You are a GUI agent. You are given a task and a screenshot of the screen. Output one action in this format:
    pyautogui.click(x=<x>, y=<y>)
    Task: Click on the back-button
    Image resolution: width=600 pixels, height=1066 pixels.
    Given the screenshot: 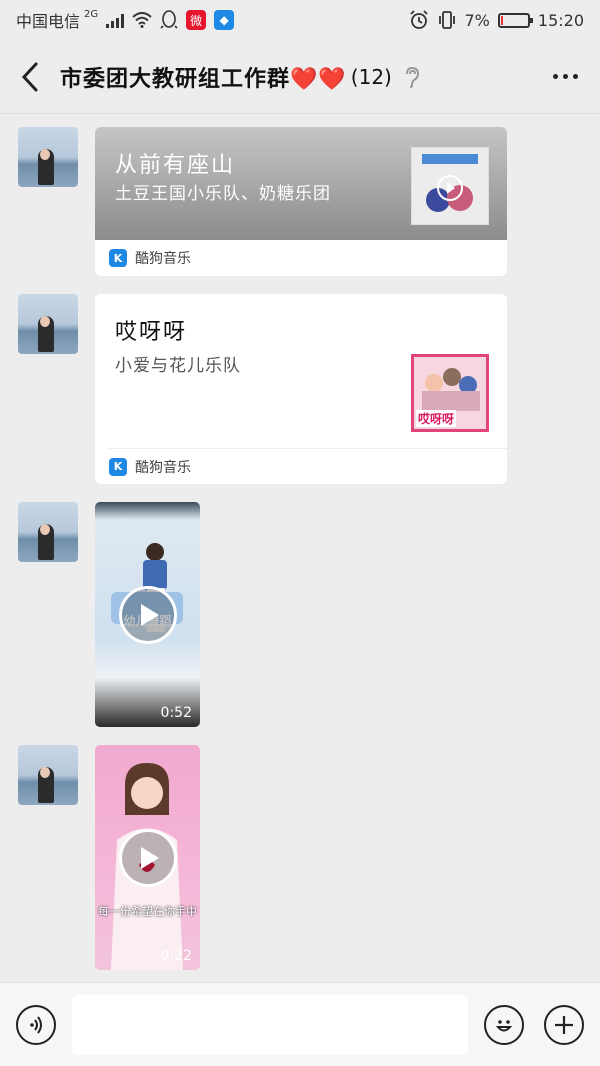 What is the action you would take?
    pyautogui.click(x=30, y=77)
    